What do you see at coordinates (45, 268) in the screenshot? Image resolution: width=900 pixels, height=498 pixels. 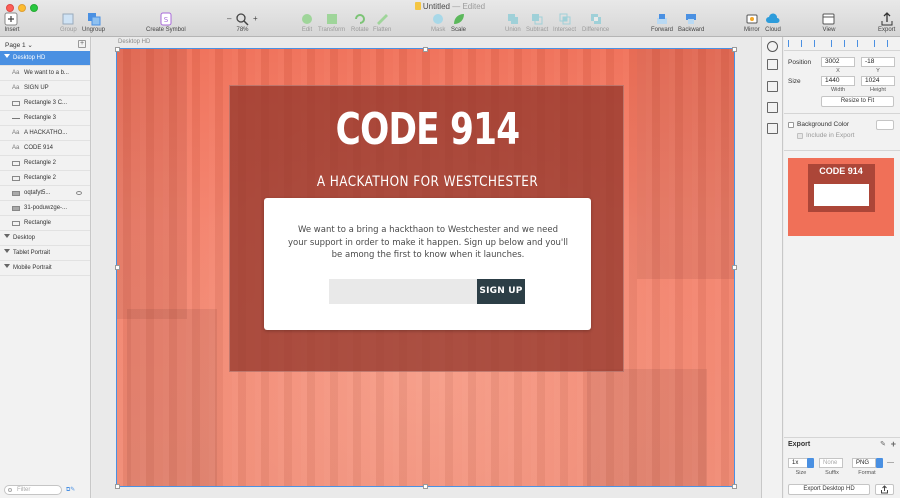 I see `layer-artboard-mobile-portrait: Mobile Portrait` at bounding box center [45, 268].